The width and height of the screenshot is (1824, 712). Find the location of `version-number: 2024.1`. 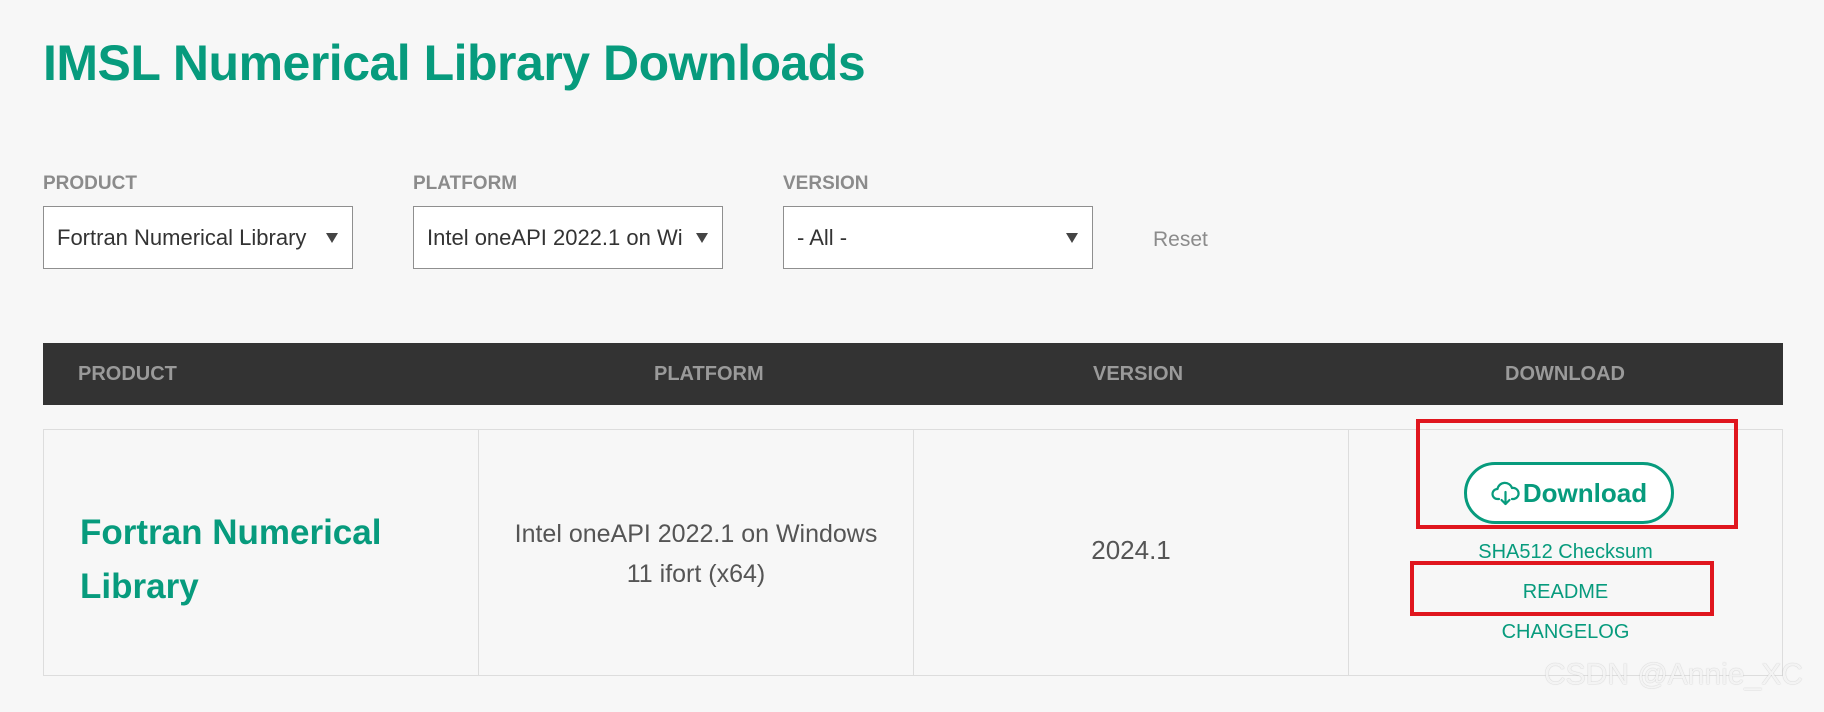

version-number: 2024.1 is located at coordinates (1131, 550).